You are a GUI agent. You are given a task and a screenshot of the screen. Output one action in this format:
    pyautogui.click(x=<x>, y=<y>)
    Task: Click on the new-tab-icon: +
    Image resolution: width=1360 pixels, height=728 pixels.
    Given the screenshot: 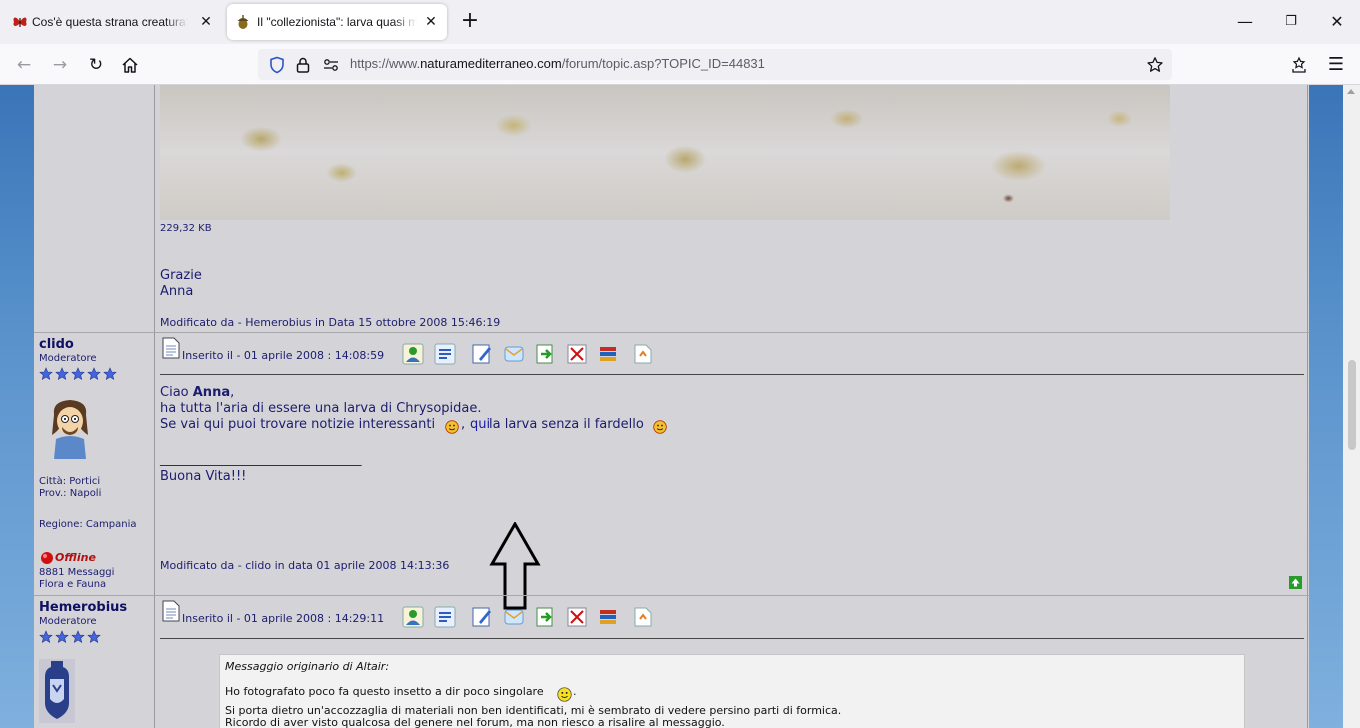 What is the action you would take?
    pyautogui.click(x=470, y=22)
    